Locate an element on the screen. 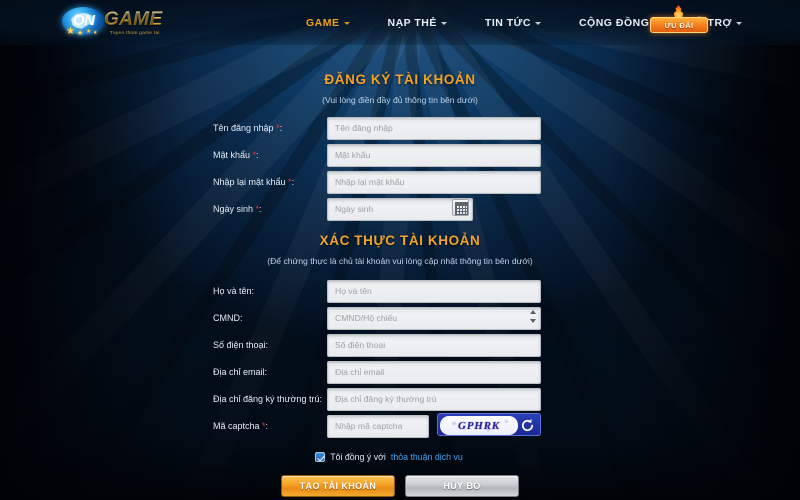 Image resolution: width=800 pixels, height=500 pixels. logo-on-text: ON is located at coordinates (84, 20).